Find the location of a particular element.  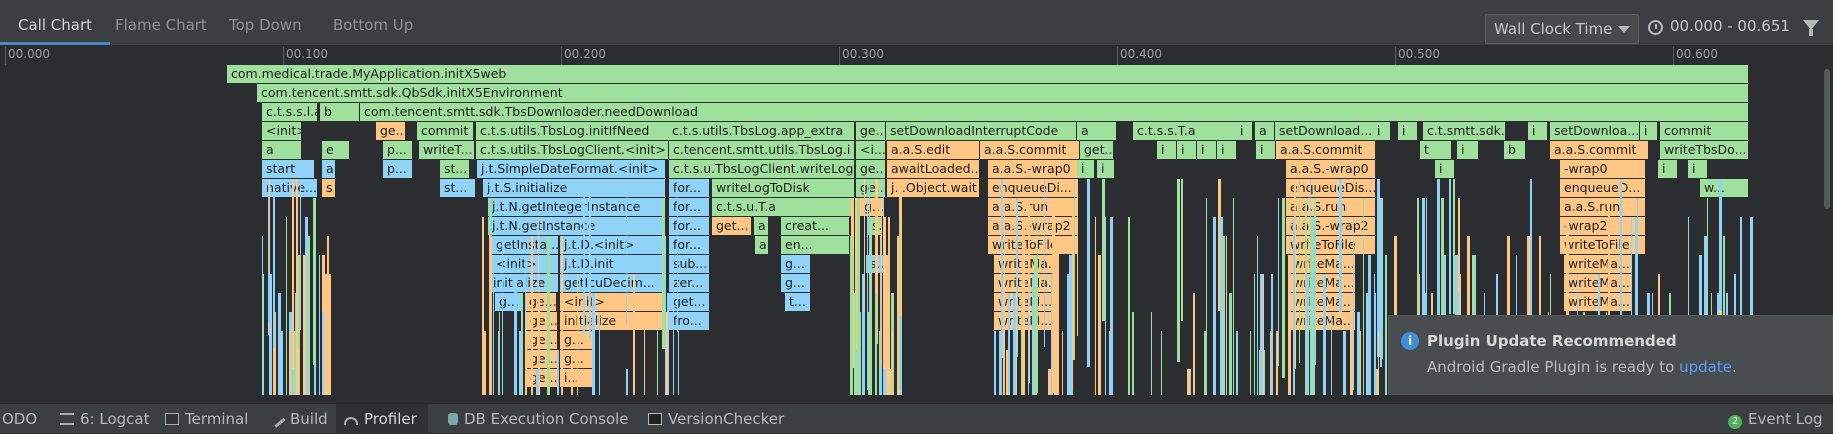

call-frame: c.t.s.utils.TbsLog.app_extra is located at coordinates (761, 131).